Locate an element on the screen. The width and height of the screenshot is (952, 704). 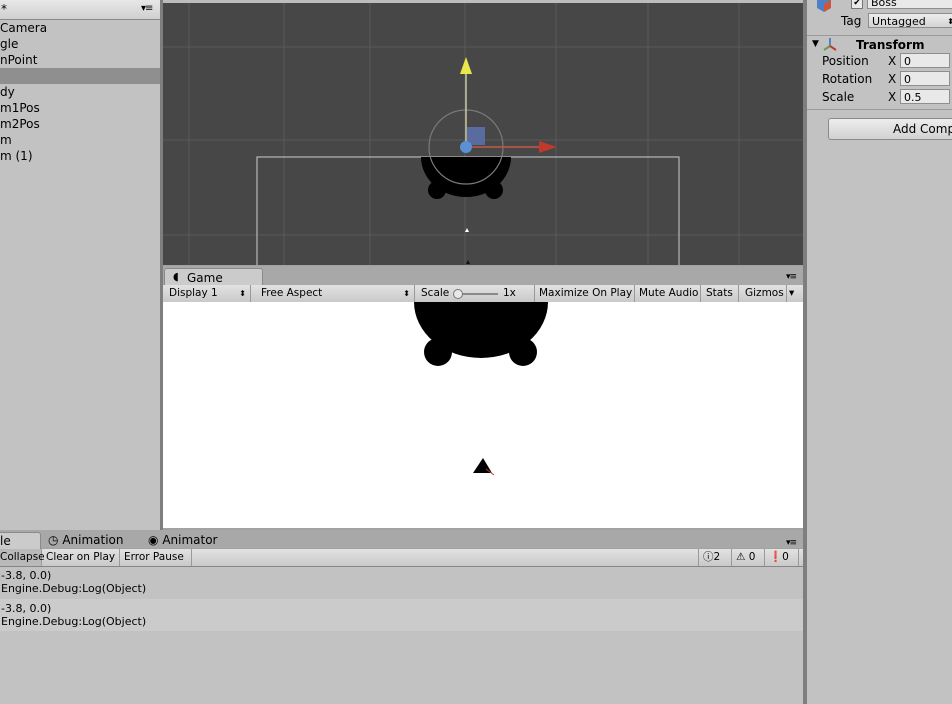
position-x-label: X is located at coordinates (892, 61).